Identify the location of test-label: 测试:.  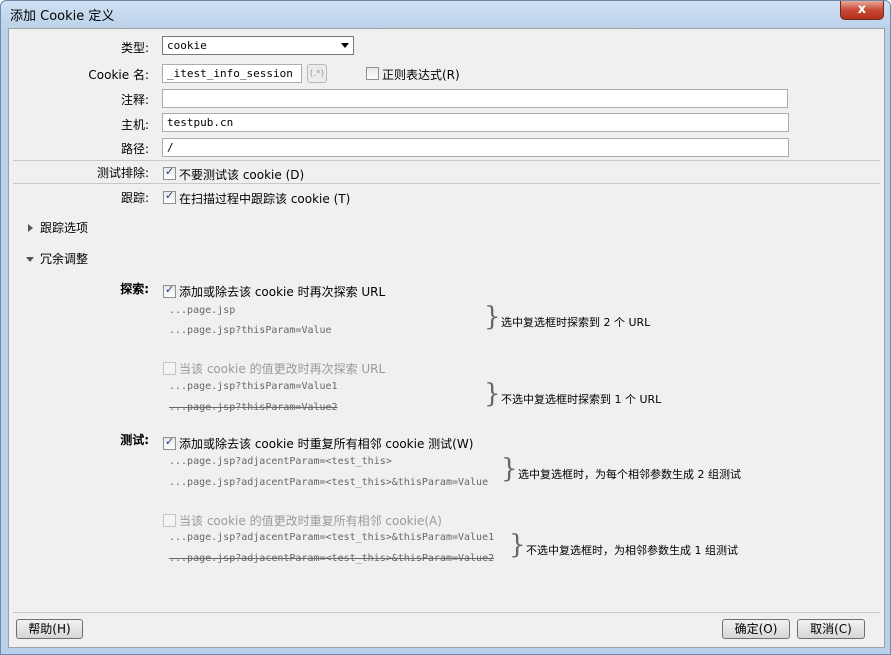
(134, 440).